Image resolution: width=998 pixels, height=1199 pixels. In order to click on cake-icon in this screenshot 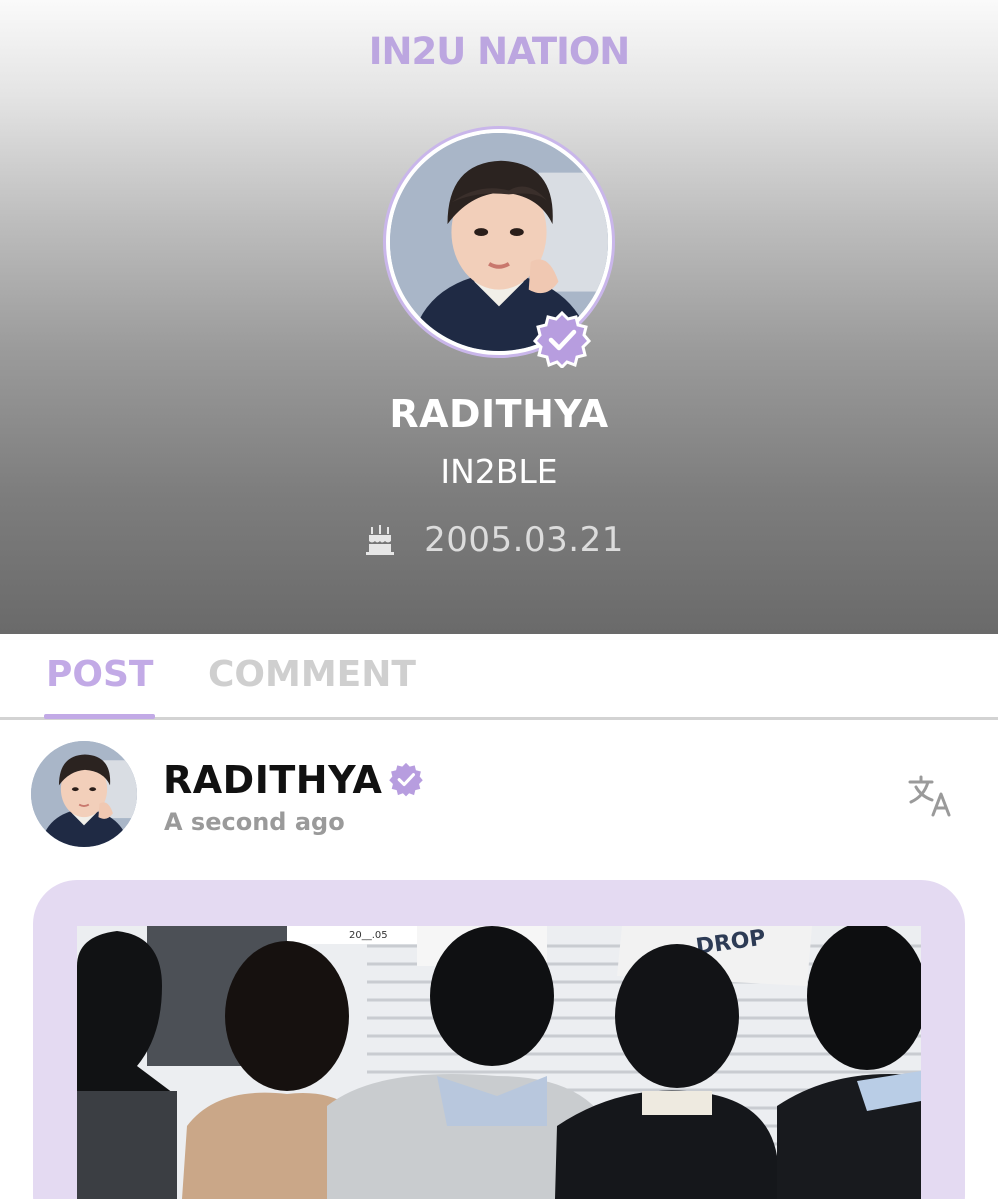, I will do `click(380, 540)`.